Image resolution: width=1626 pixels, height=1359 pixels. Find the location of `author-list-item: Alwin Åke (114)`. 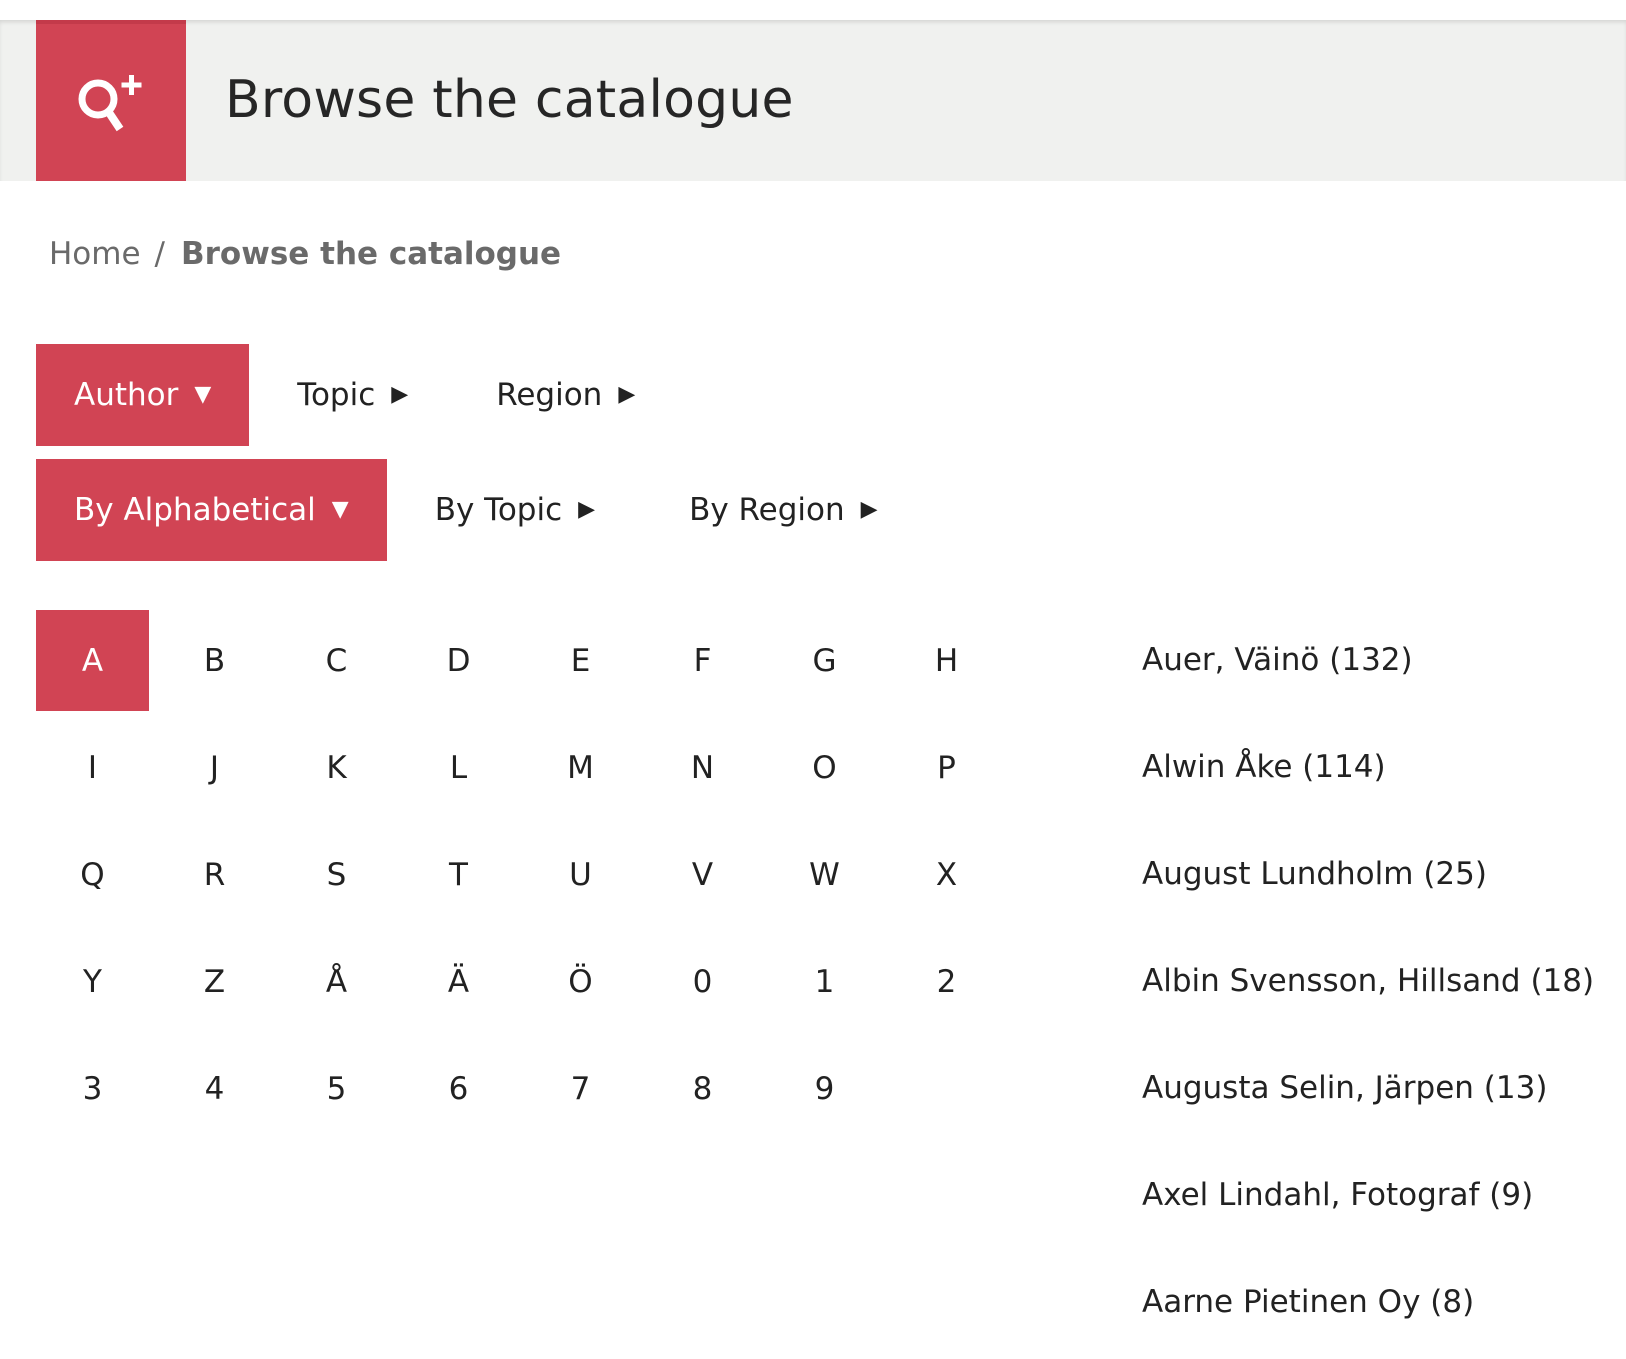

author-list-item: Alwin Åke (114) is located at coordinates (1368, 770).